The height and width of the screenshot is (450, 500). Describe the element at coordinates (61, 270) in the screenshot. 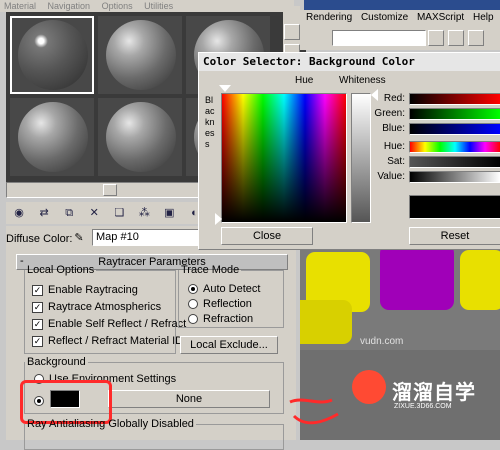

I see `local-options-legend: Local Options` at that location.